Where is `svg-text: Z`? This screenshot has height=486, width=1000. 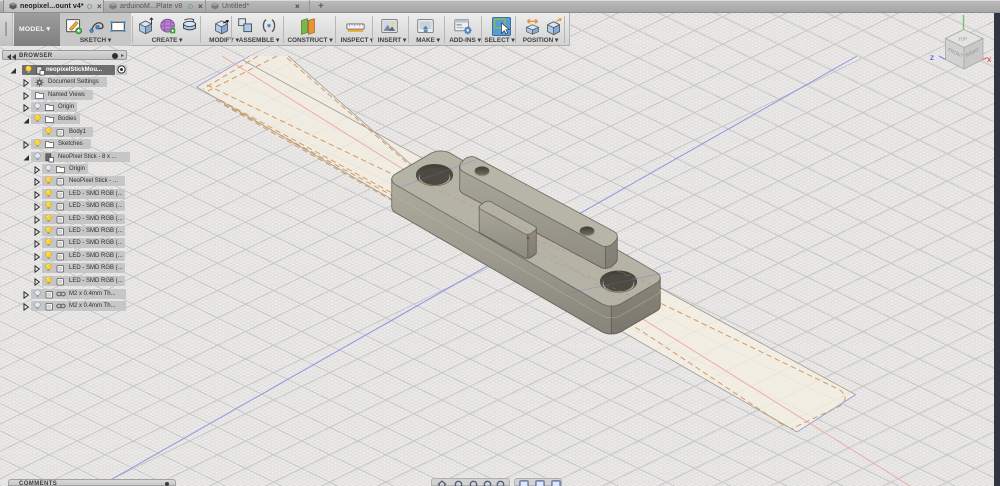 svg-text: Z is located at coordinates (932, 58).